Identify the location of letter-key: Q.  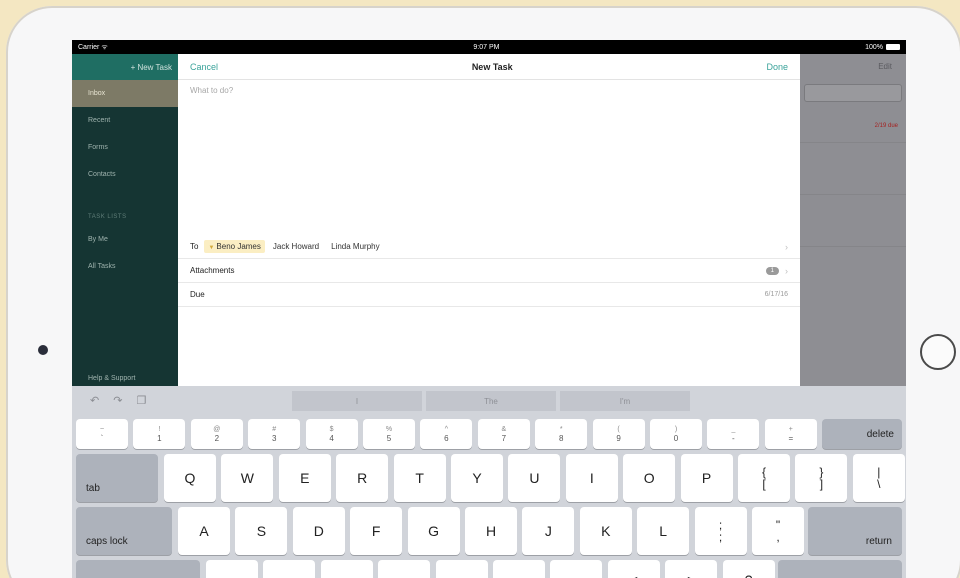
(190, 478).